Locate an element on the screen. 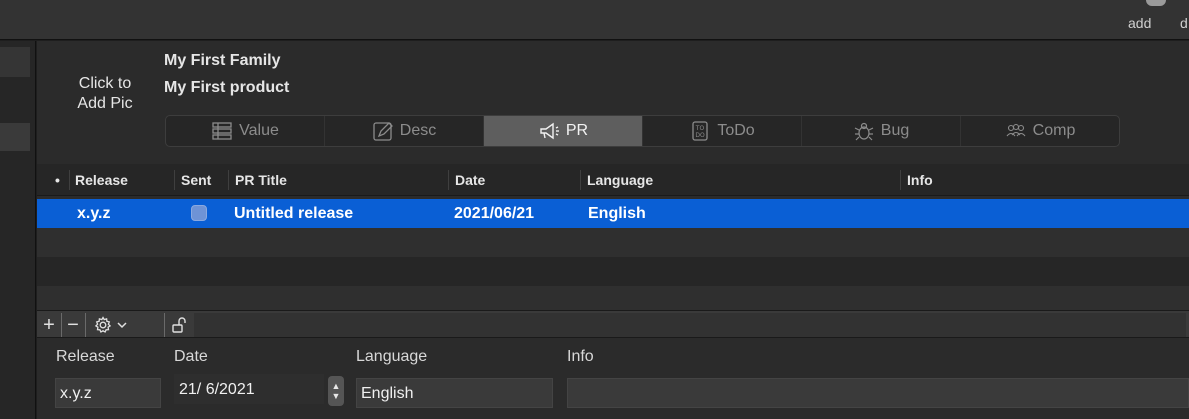 The image size is (1189, 419). sidebar-item-selected is located at coordinates (15, 137).